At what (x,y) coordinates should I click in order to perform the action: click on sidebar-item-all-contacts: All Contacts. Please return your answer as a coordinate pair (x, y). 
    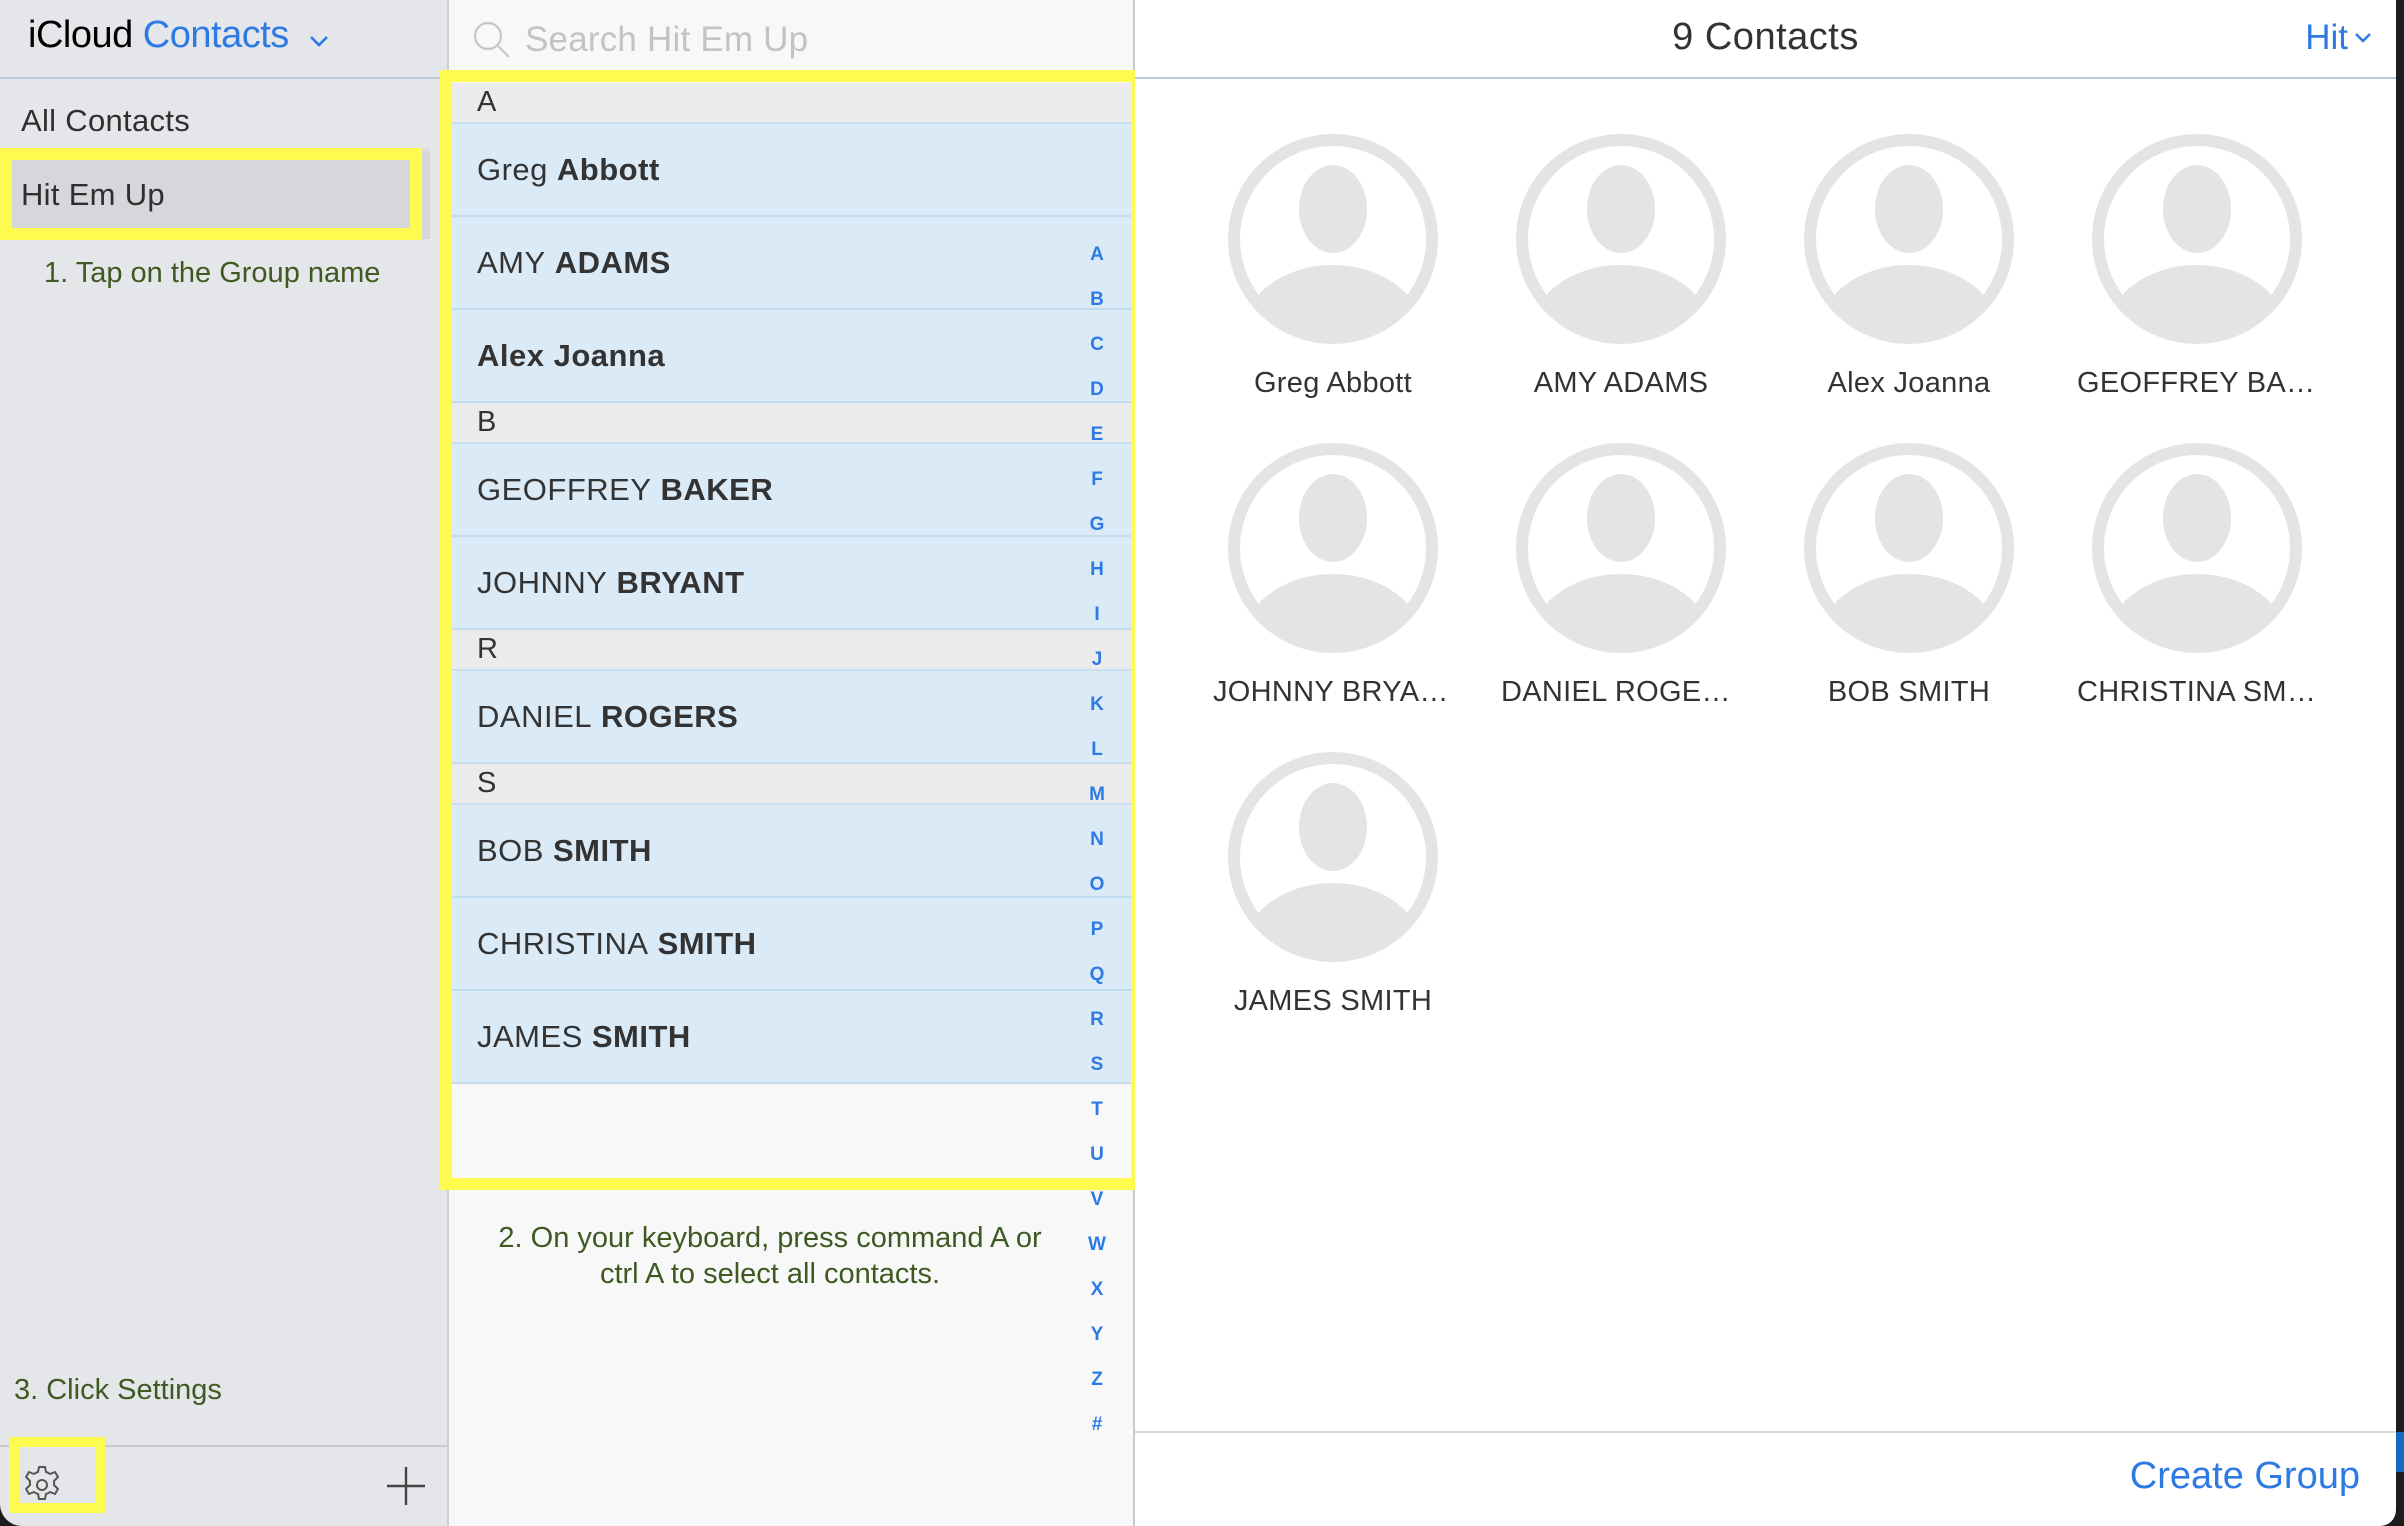
    Looking at the image, I should click on (215, 121).